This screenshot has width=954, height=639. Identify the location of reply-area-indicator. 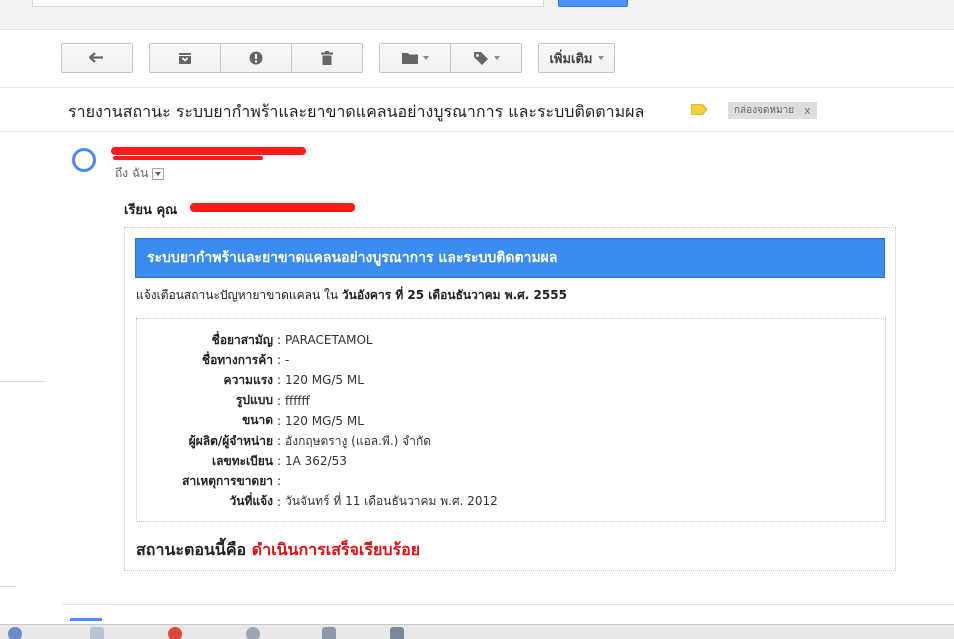
(86, 619).